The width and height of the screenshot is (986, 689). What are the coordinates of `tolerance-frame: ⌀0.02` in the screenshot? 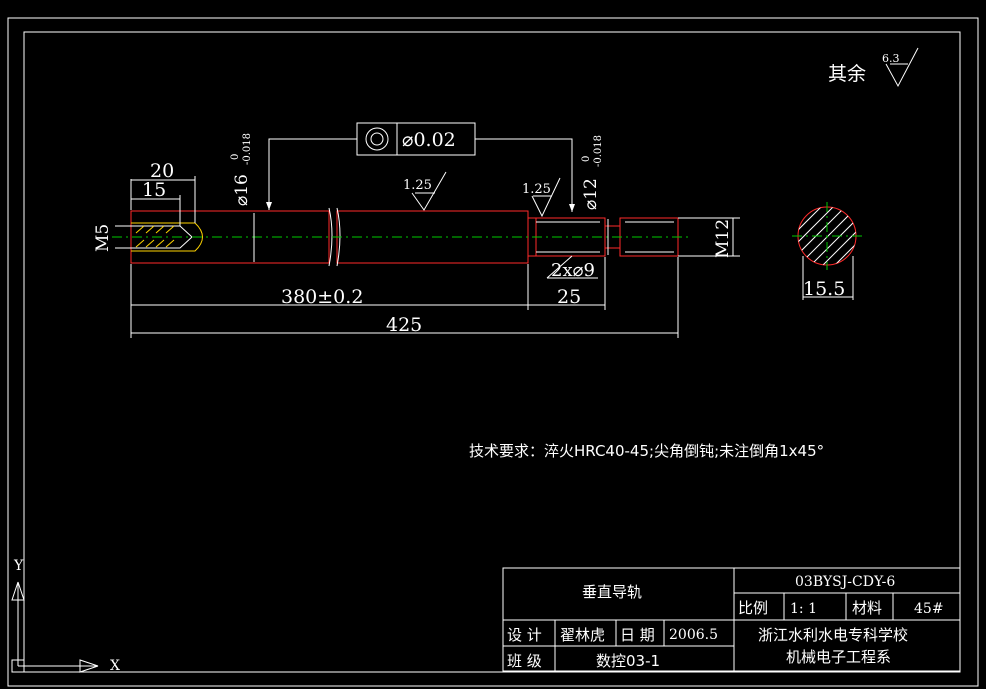 It's located at (420, 167).